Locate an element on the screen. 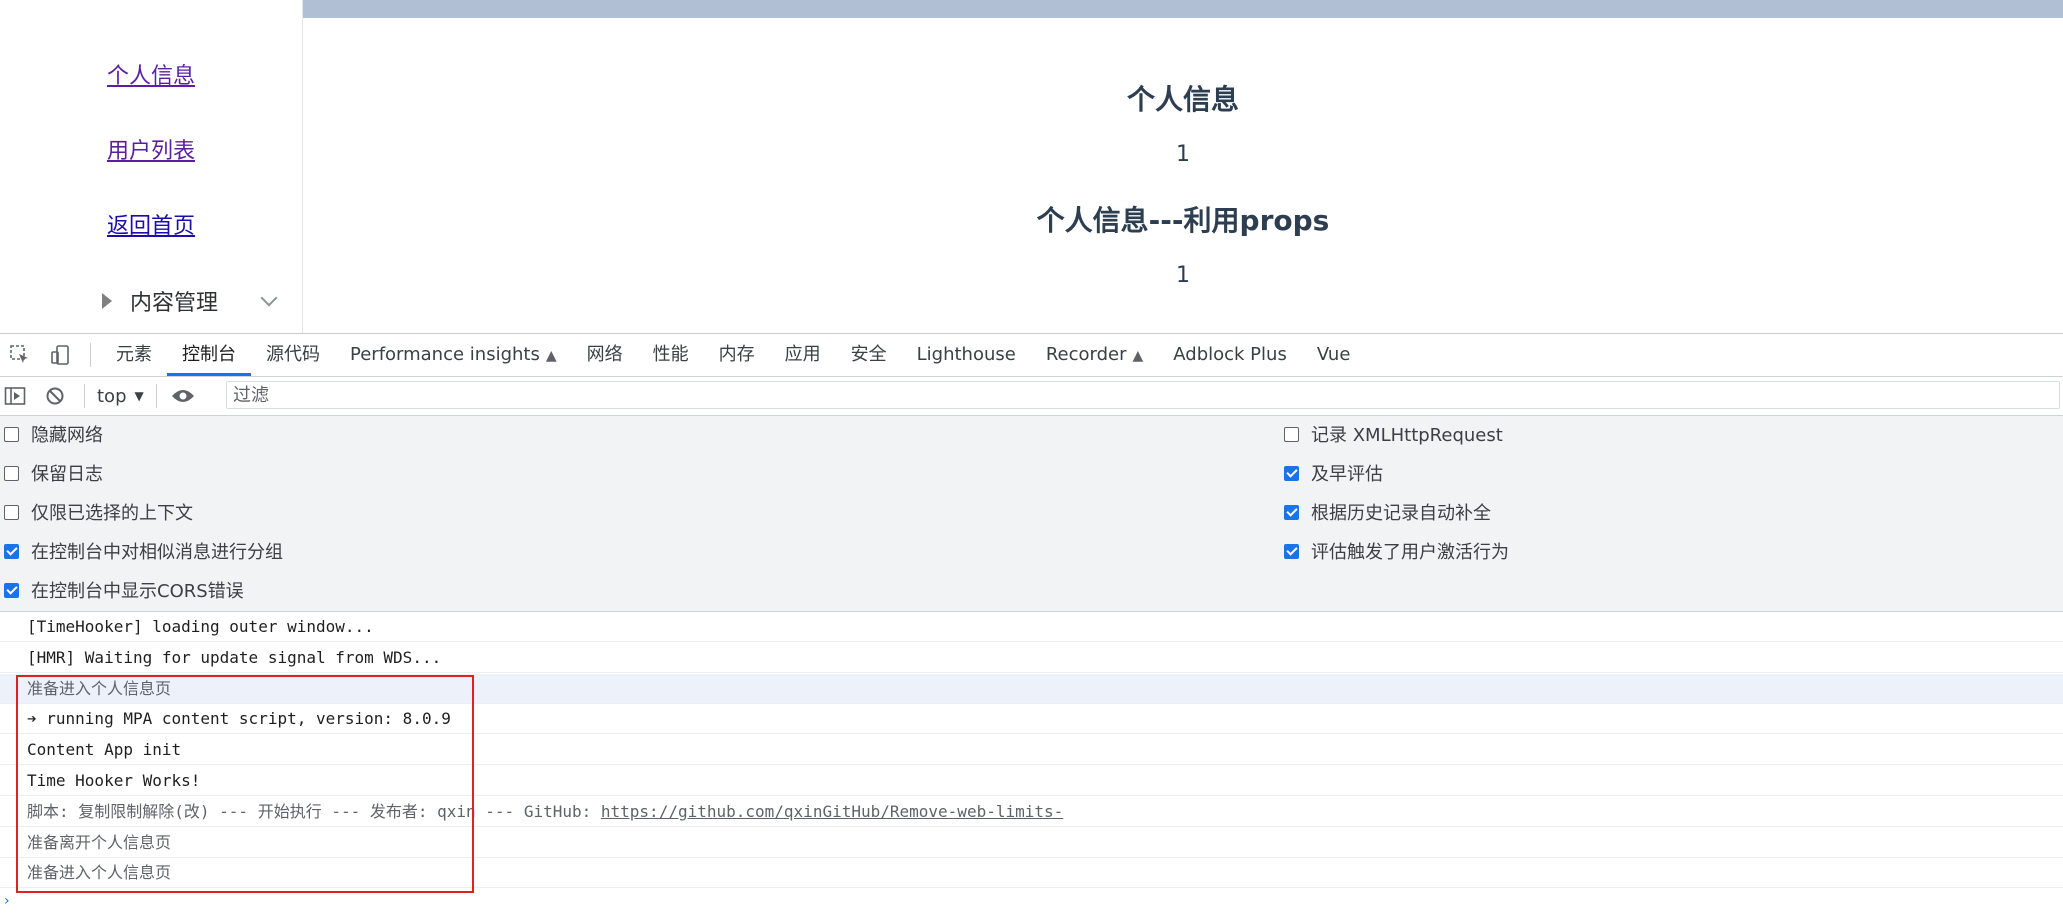  tab-security: 安全 is located at coordinates (869, 355).